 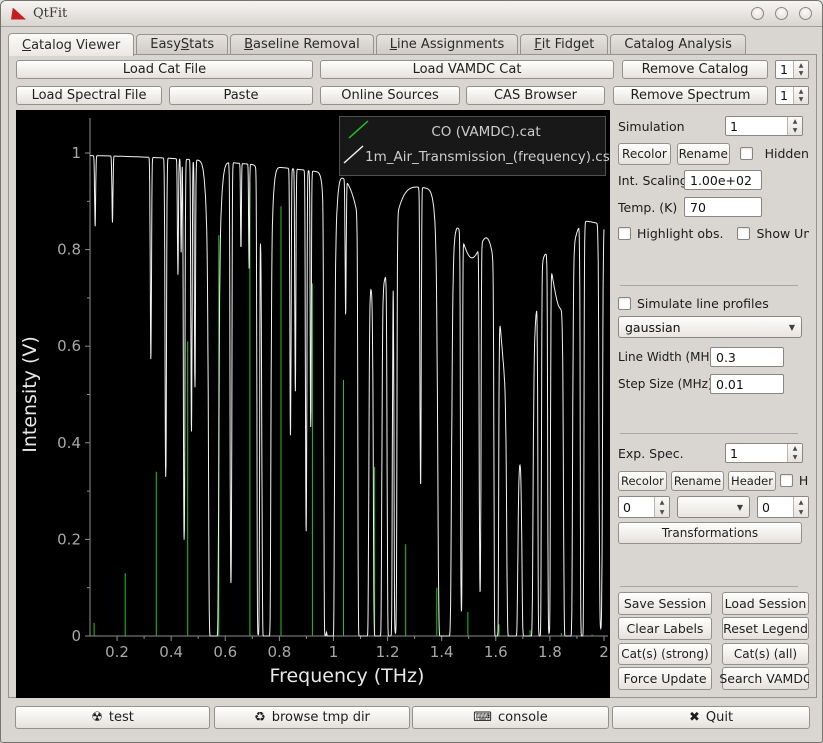 I want to click on header-button: Header, so click(x=752, y=480).